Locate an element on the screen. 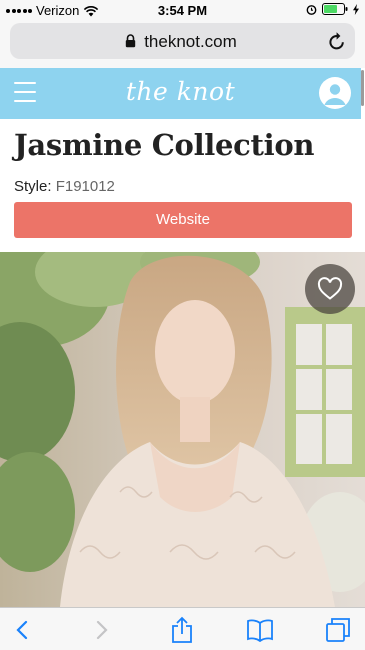  heart-icon is located at coordinates (330, 288).